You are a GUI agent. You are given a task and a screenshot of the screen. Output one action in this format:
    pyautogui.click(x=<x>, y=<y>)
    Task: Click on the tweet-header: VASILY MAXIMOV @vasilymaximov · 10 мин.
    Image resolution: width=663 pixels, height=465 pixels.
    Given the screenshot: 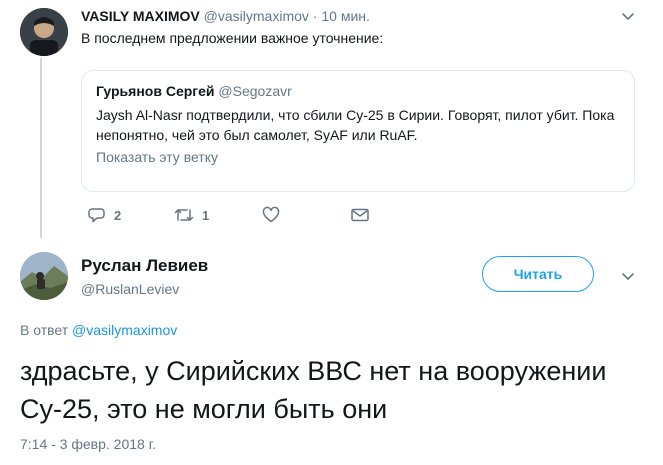 What is the action you would take?
    pyautogui.click(x=225, y=16)
    